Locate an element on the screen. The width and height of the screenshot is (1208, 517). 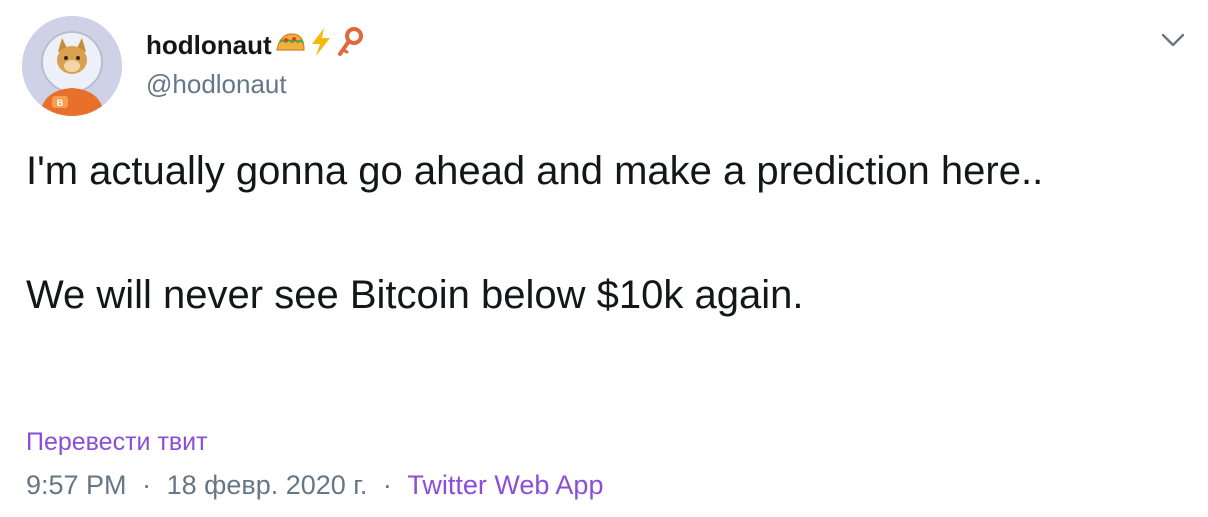
tweet-source-link: Twitter Web App is located at coordinates (505, 485).